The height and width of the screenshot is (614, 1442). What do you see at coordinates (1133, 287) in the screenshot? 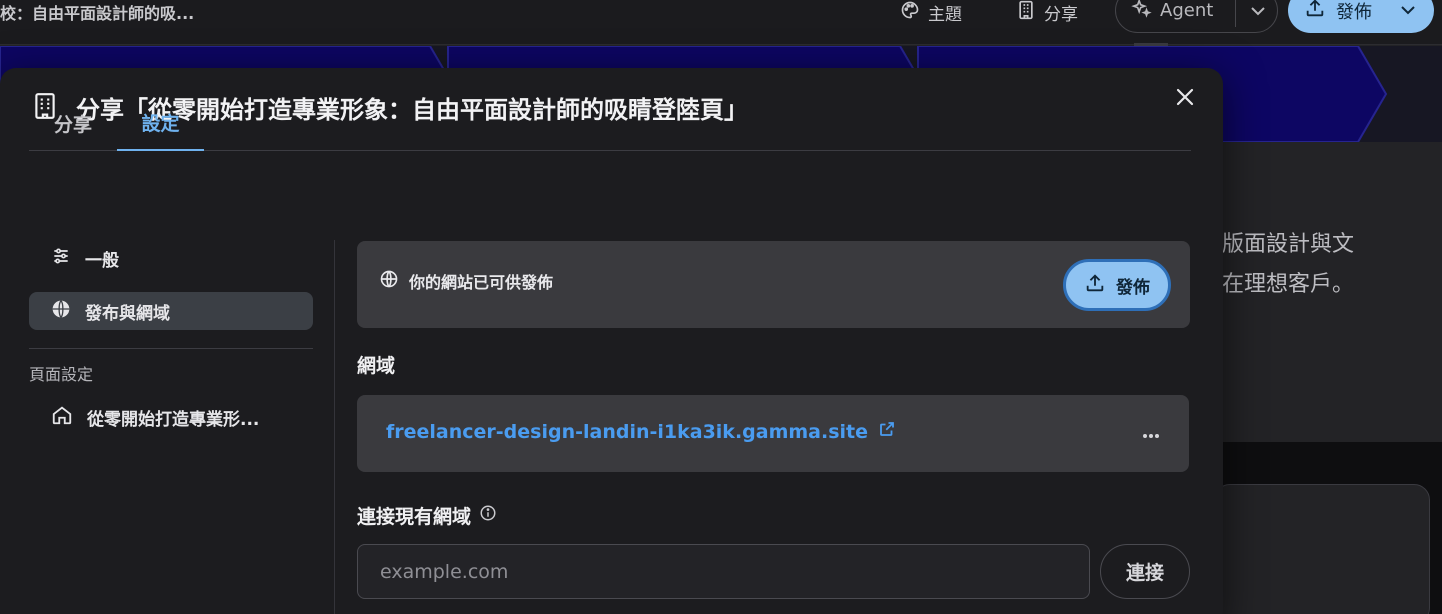
I see `publish-button-label: 發佈` at bounding box center [1133, 287].